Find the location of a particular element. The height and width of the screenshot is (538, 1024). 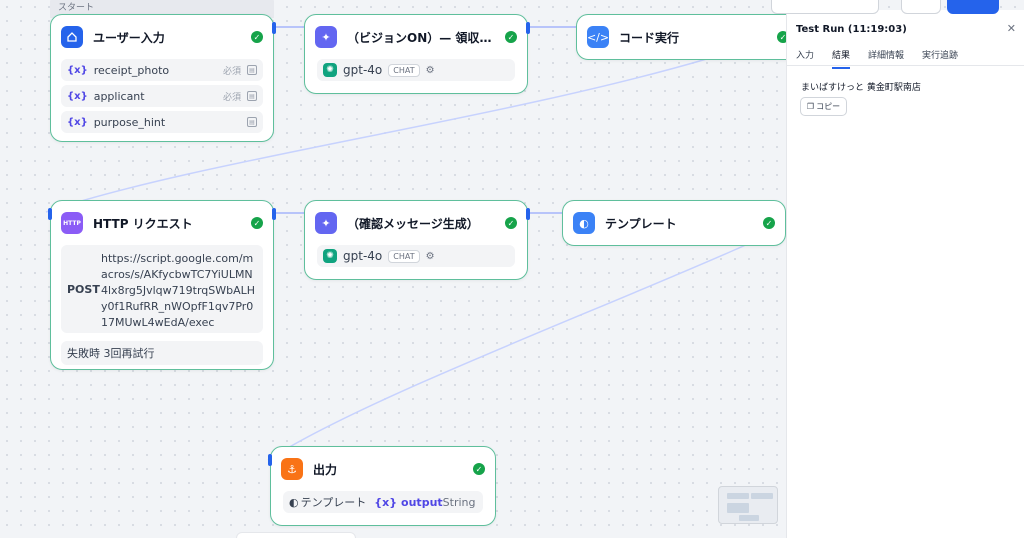

variable-row: {x} purpose_hint ▤ is located at coordinates (162, 122).